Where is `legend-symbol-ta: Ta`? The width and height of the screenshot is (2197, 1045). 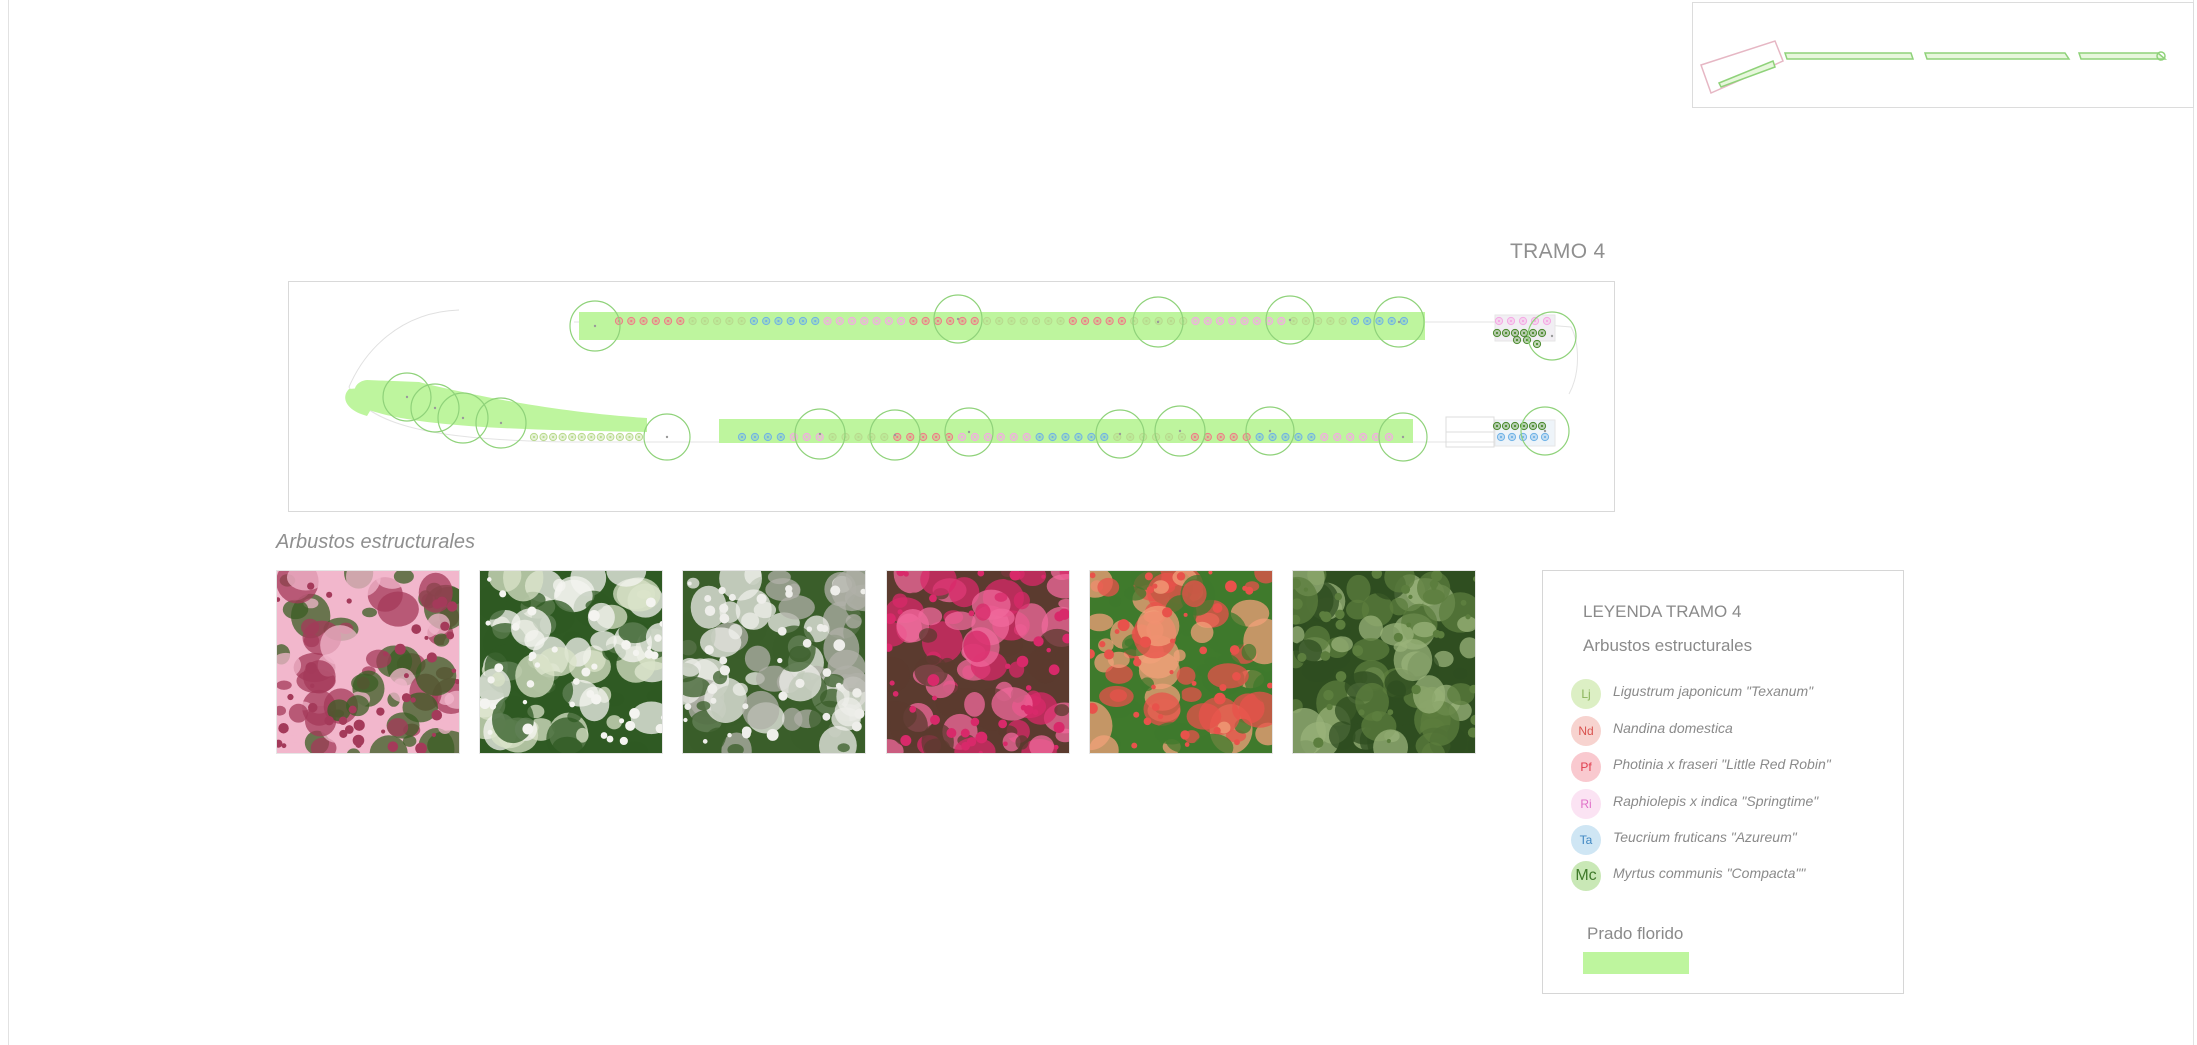 legend-symbol-ta: Ta is located at coordinates (1586, 840).